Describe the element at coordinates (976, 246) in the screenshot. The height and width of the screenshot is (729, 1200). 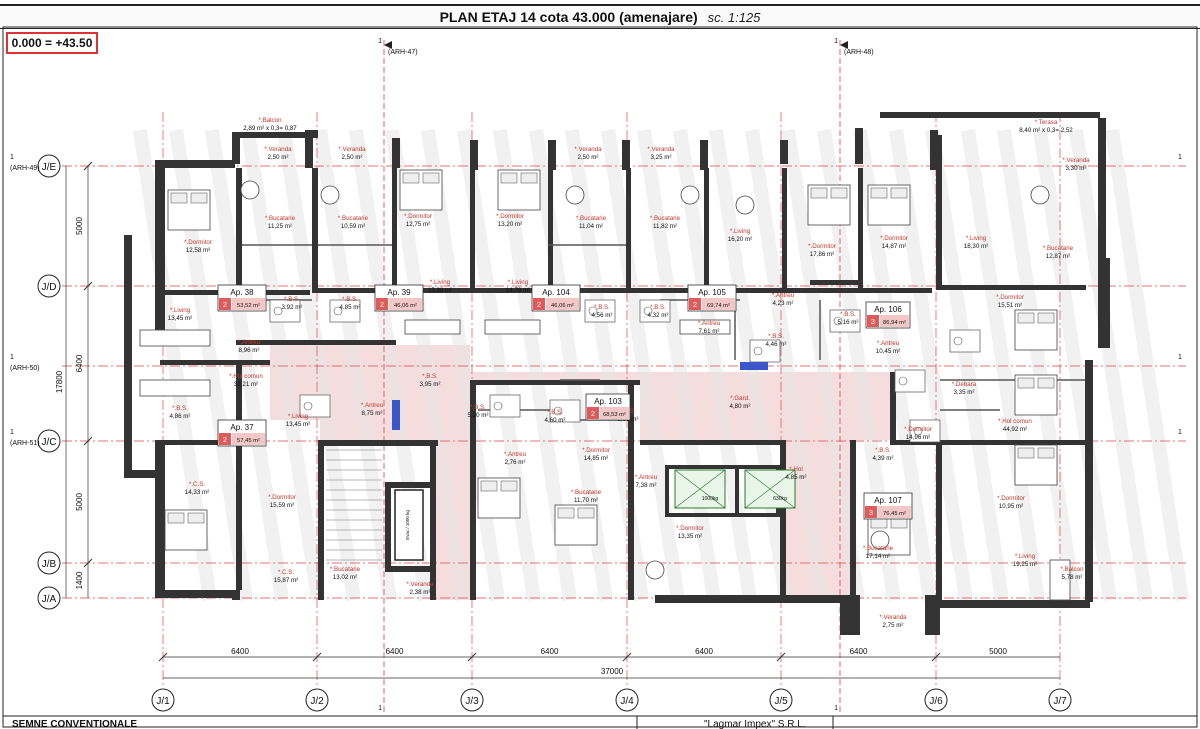
I see `room-area: 18,30 m²` at that location.